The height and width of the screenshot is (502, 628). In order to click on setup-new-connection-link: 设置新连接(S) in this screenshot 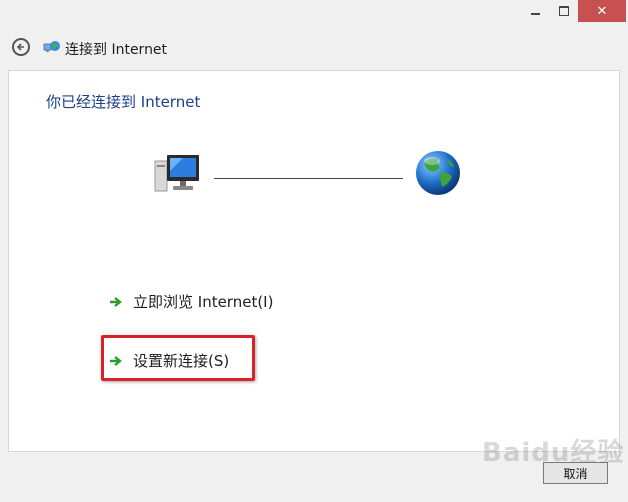, I will do `click(169, 360)`.